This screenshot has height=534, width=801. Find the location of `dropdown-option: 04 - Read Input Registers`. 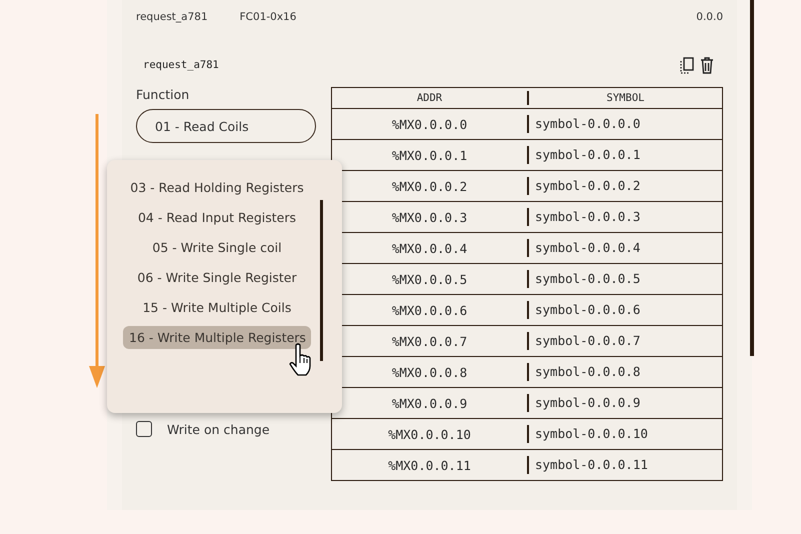

dropdown-option: 04 - Read Input Registers is located at coordinates (217, 217).